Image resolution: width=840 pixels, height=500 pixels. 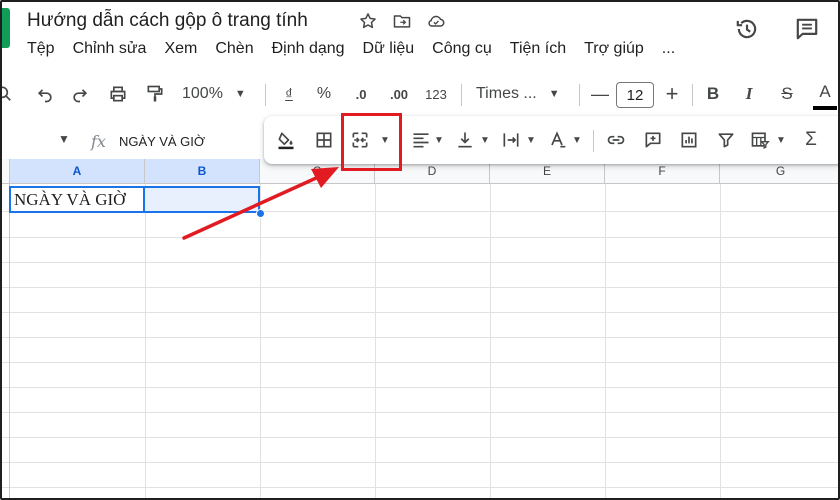 What do you see at coordinates (811, 140) in the screenshot?
I see `functions-icon: Σ` at bounding box center [811, 140].